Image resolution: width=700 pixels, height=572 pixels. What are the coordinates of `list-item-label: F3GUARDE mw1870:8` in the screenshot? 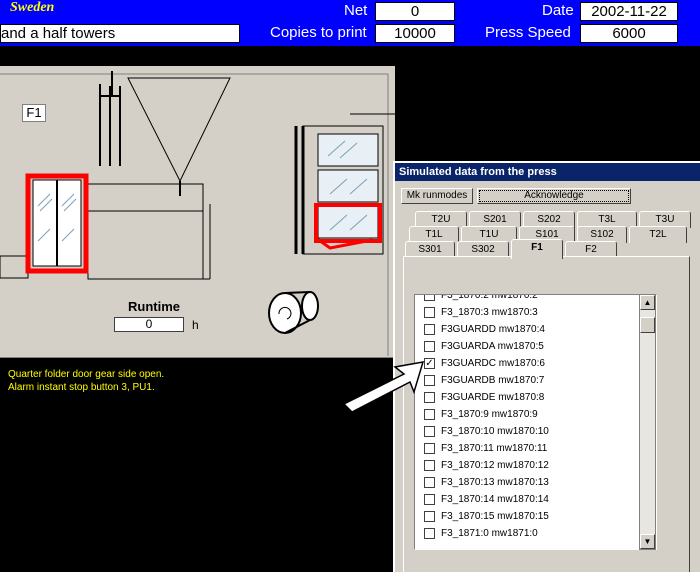 It's located at (493, 397).